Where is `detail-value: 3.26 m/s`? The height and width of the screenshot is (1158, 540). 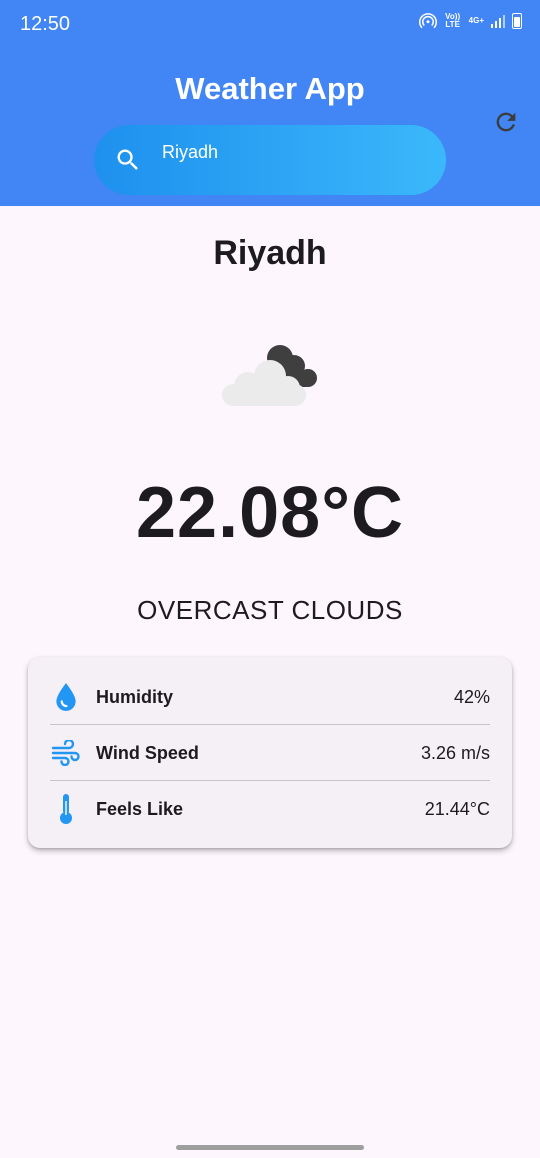 detail-value: 3.26 m/s is located at coordinates (455, 752).